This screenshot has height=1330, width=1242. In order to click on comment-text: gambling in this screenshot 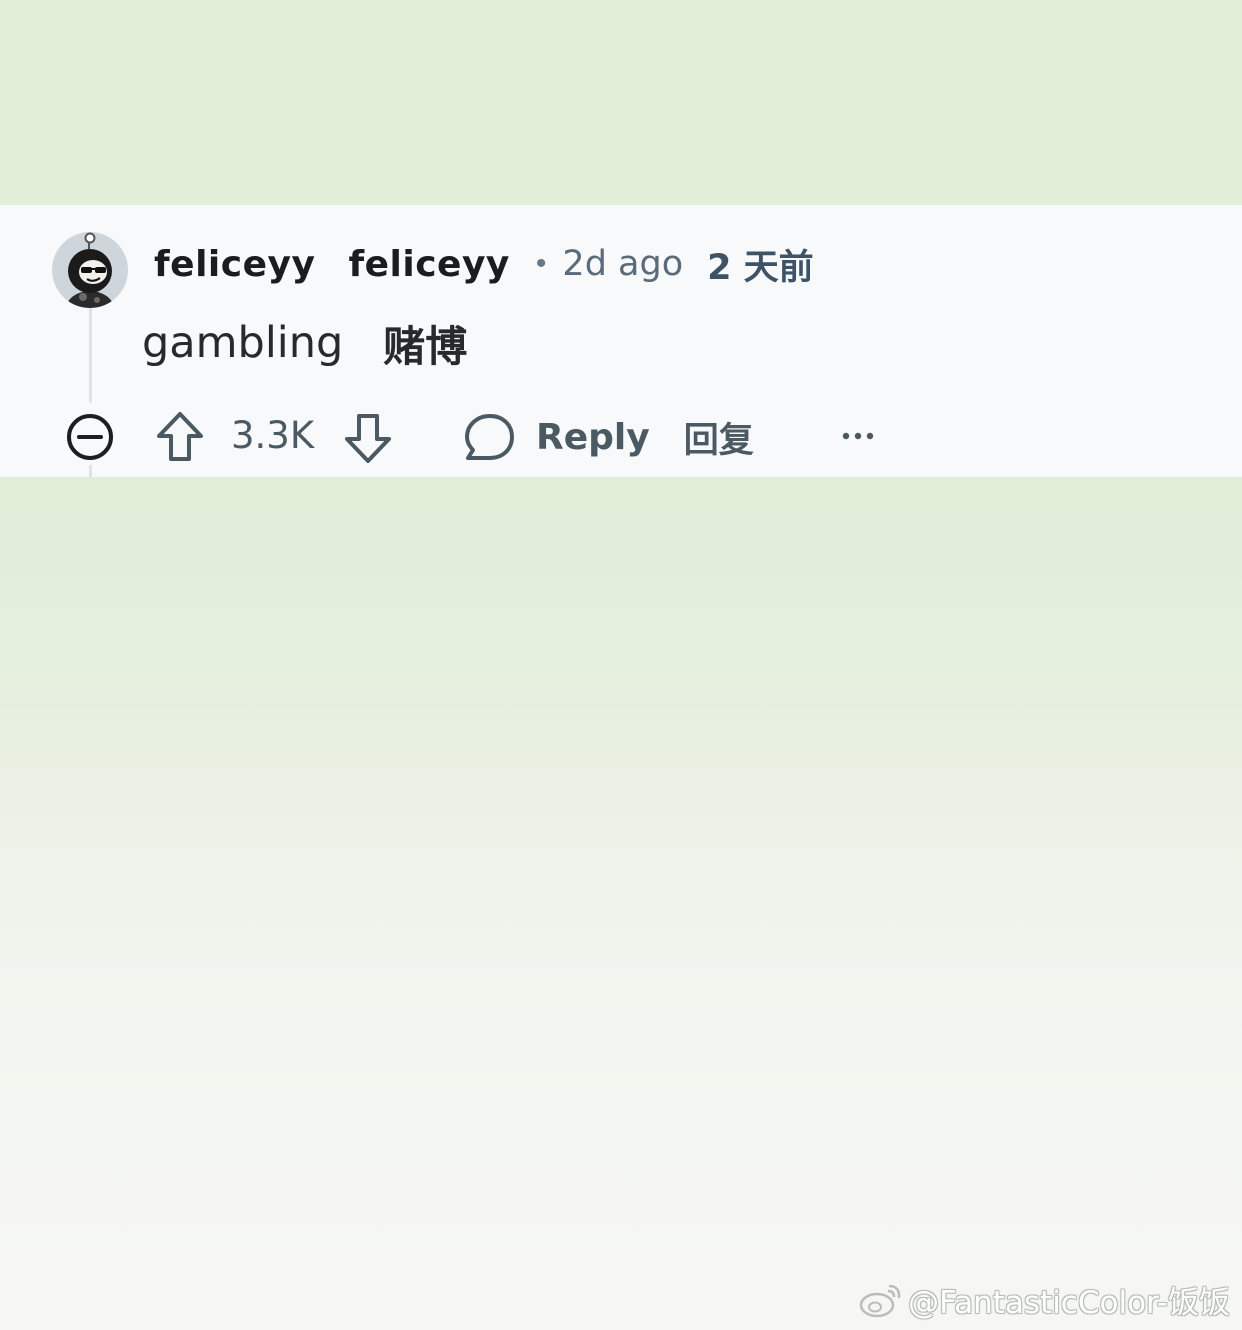, I will do `click(243, 343)`.